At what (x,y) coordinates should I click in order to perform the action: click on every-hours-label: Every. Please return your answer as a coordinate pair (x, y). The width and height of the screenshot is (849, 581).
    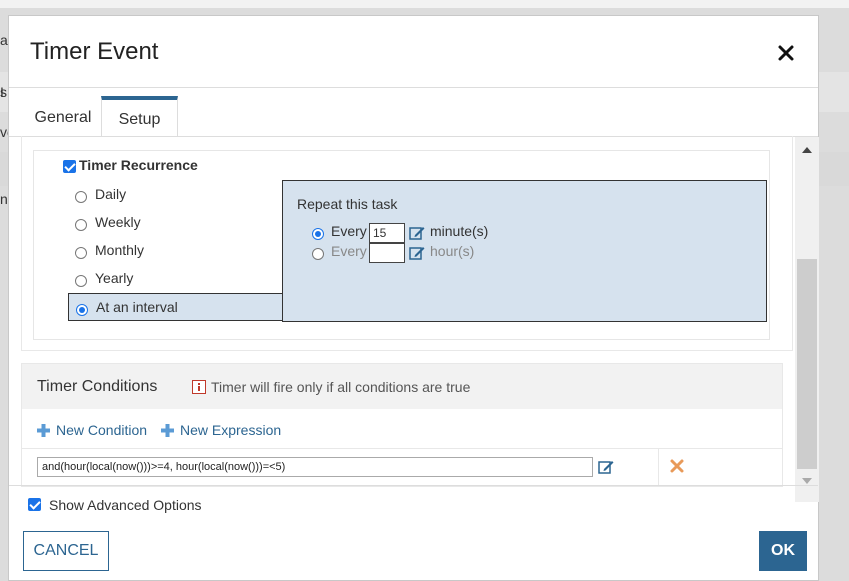
    Looking at the image, I should click on (349, 251).